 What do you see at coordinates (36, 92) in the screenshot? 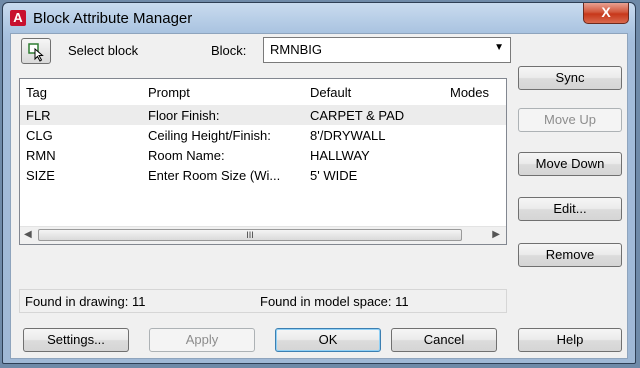
I see `column-header-tag: Tag` at bounding box center [36, 92].